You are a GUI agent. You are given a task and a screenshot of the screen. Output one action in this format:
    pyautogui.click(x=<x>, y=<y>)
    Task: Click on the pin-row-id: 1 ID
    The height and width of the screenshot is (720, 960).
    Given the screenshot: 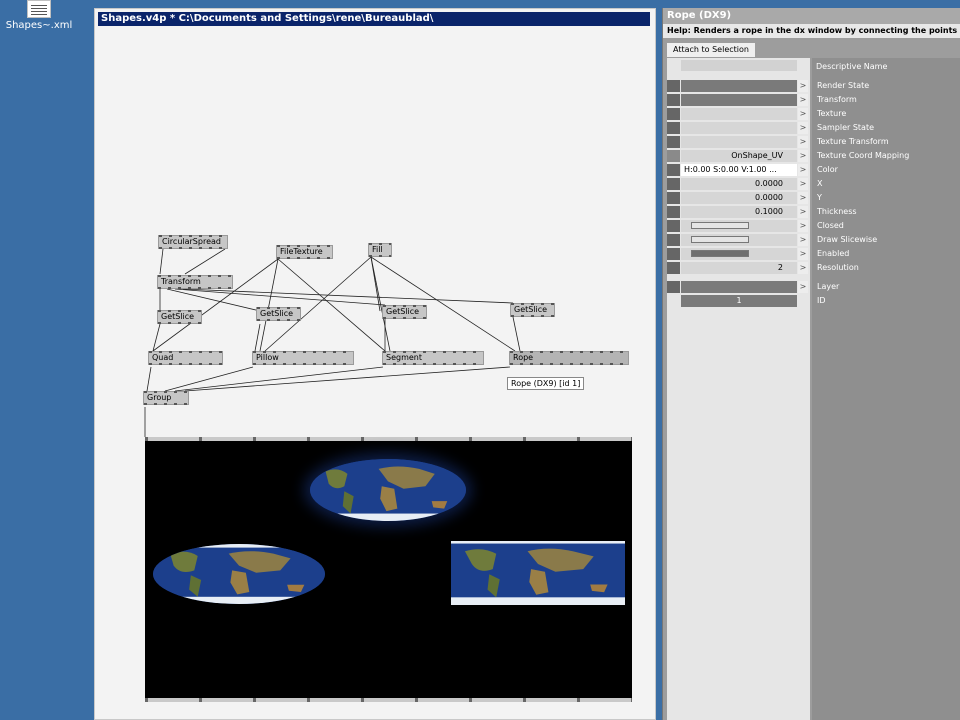 What is the action you would take?
    pyautogui.click(x=810, y=301)
    